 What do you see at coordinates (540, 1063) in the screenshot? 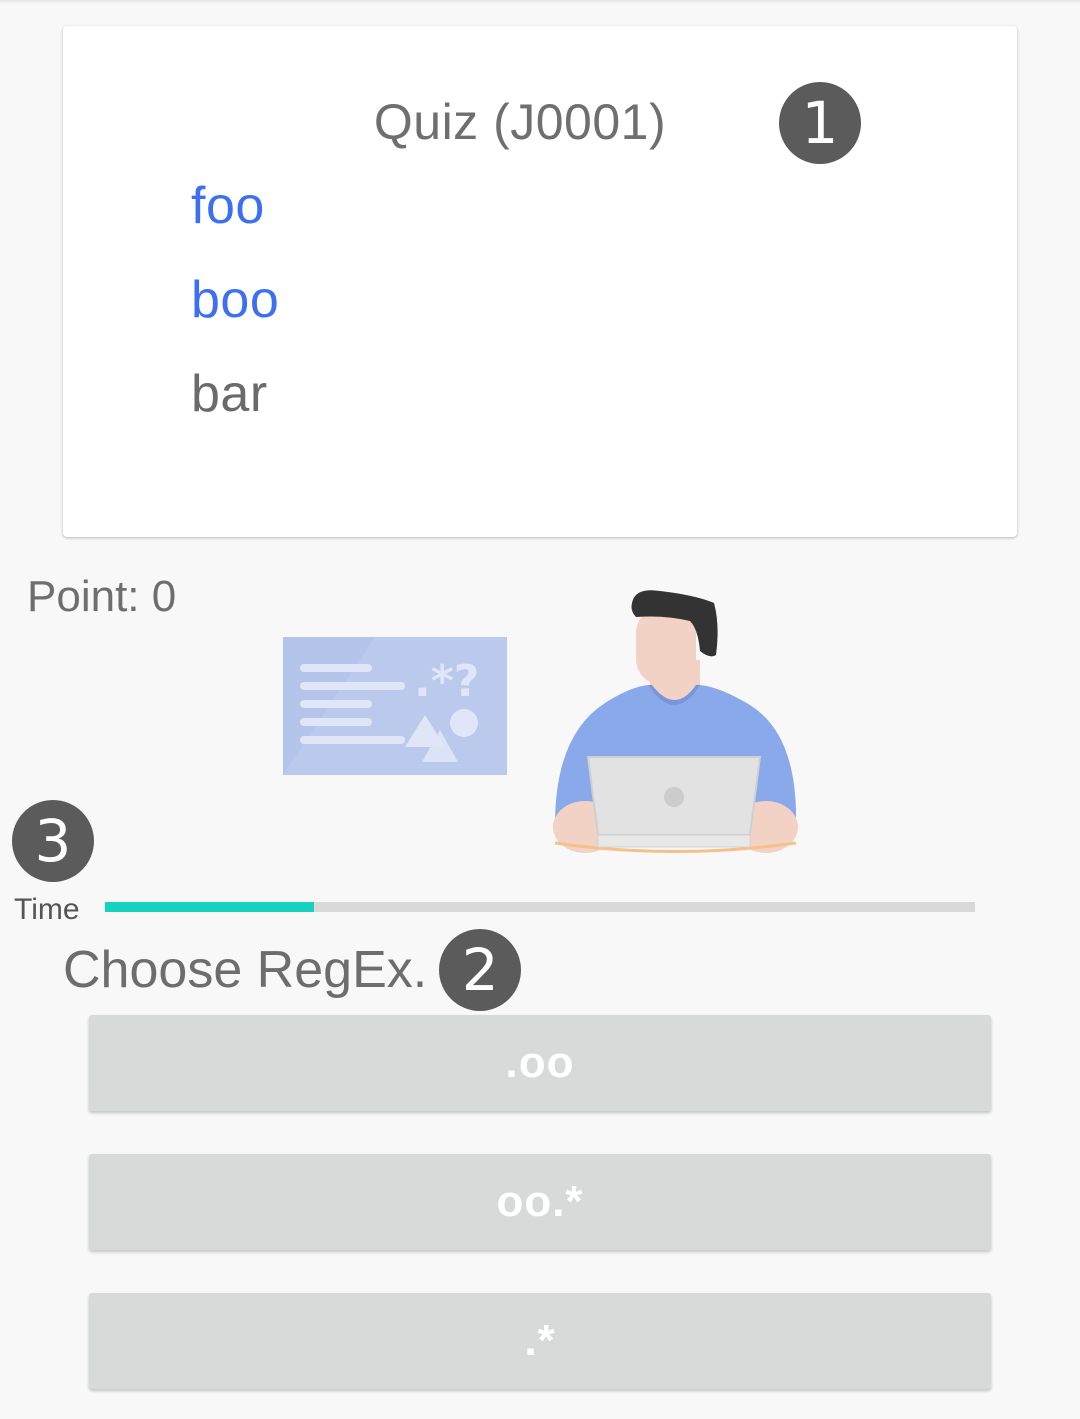
I see `option-button-1: .oo` at bounding box center [540, 1063].